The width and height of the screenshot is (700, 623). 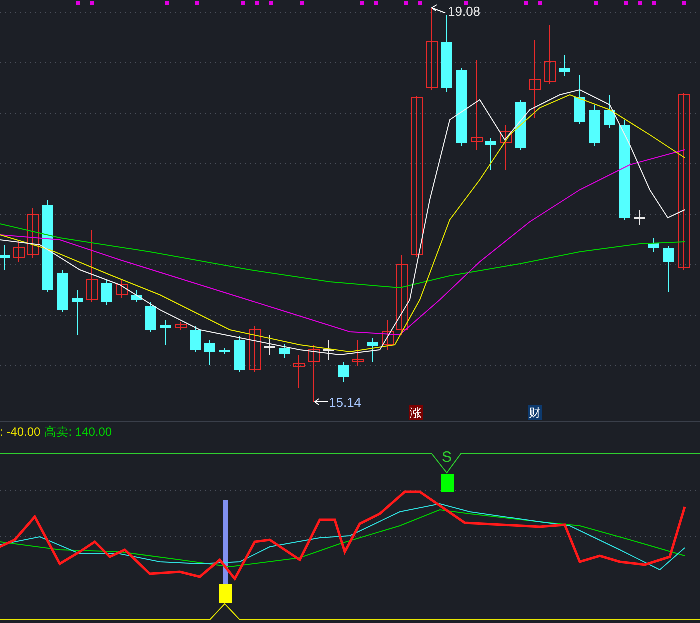 What do you see at coordinates (225, 542) in the screenshot?
I see `buy-signal-bar-icon` at bounding box center [225, 542].